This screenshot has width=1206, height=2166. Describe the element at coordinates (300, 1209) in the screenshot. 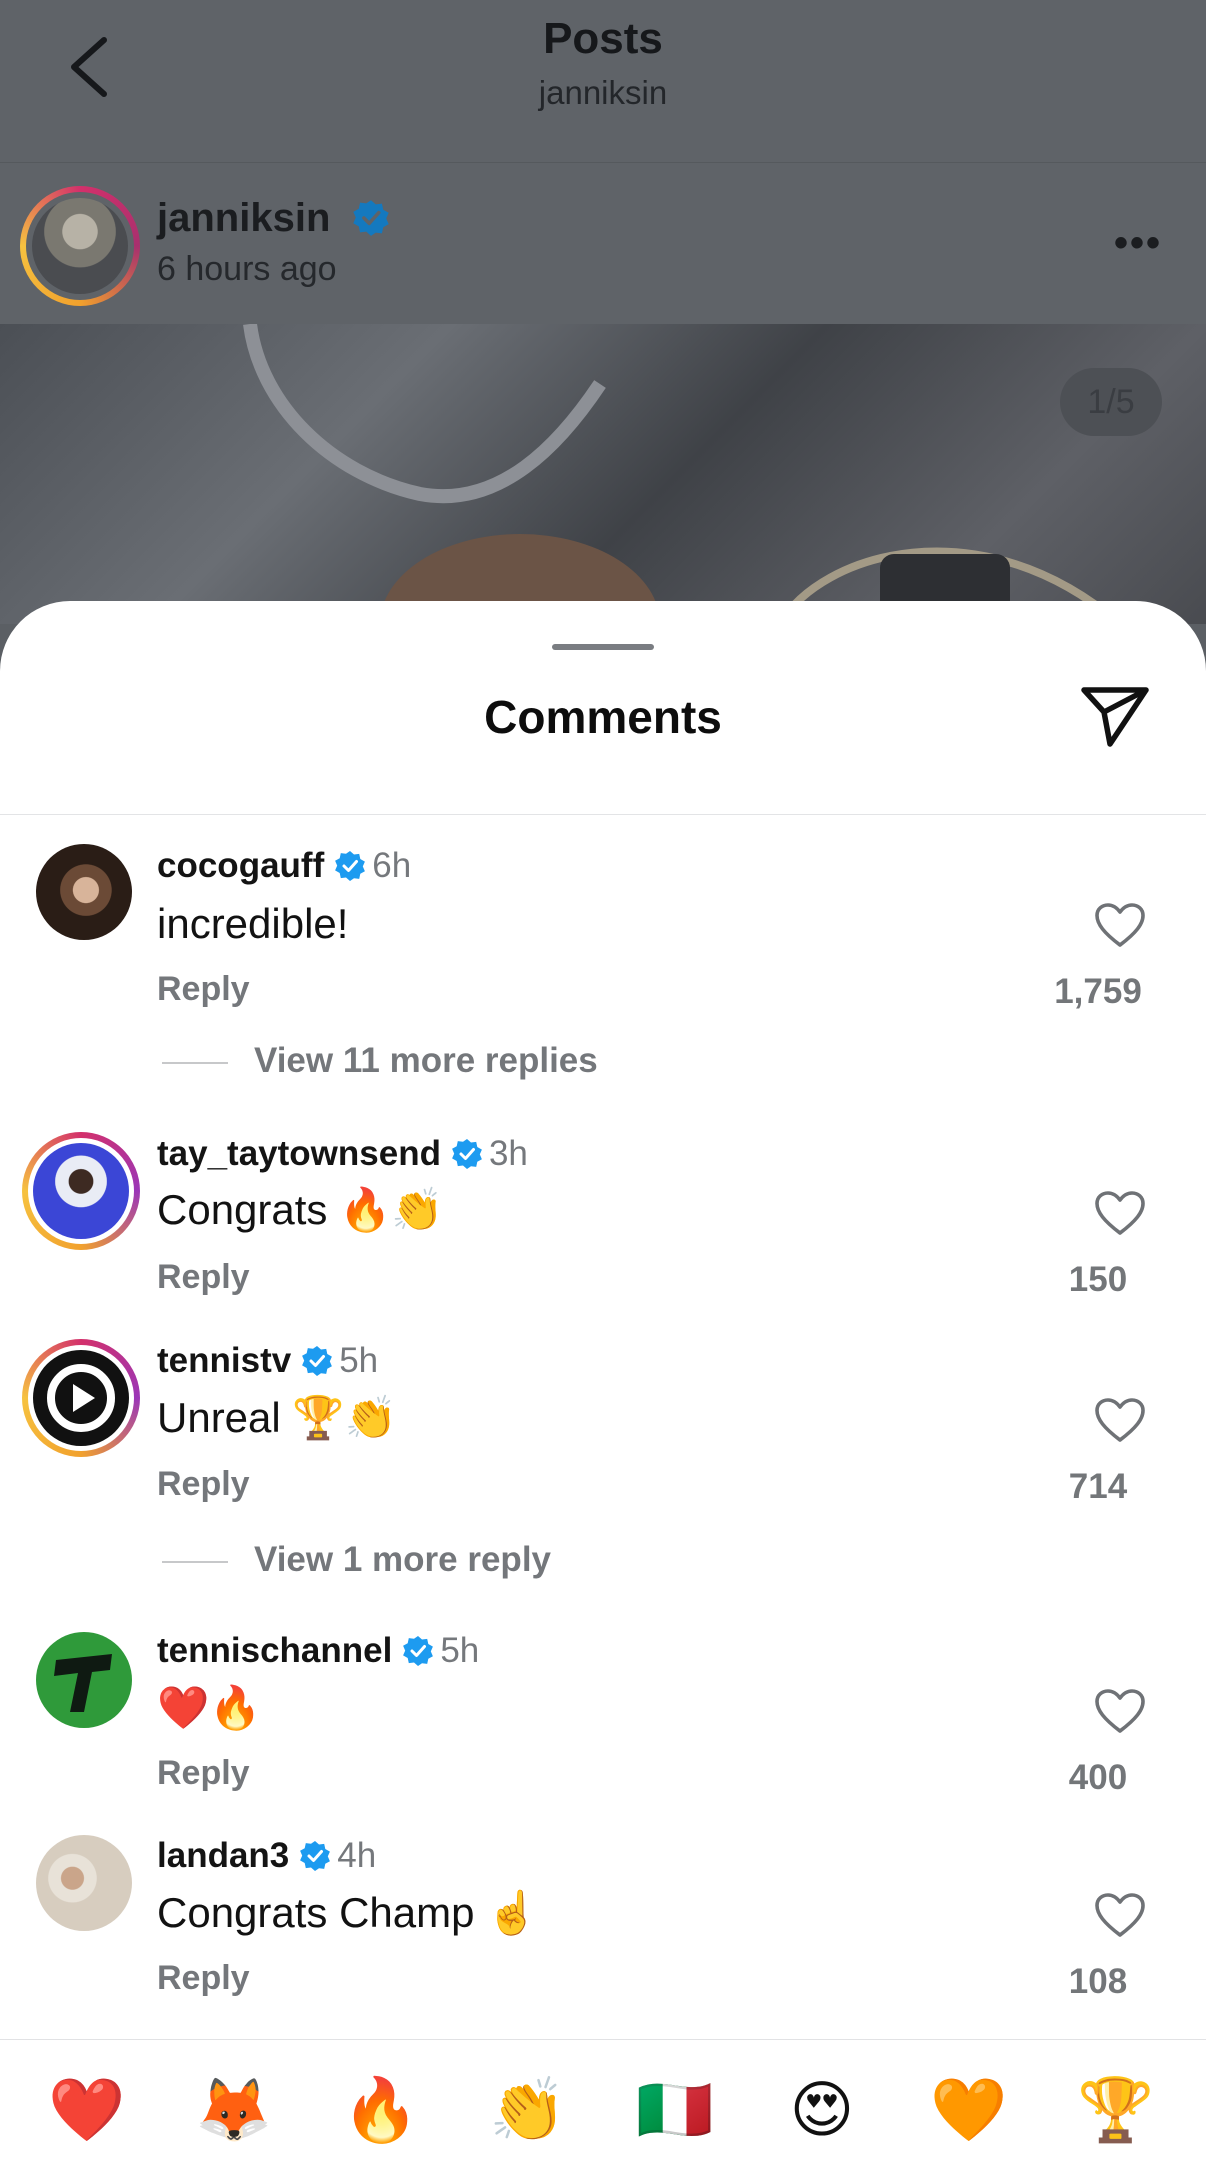

I see `comment-text: Congrats 🔥👏` at that location.